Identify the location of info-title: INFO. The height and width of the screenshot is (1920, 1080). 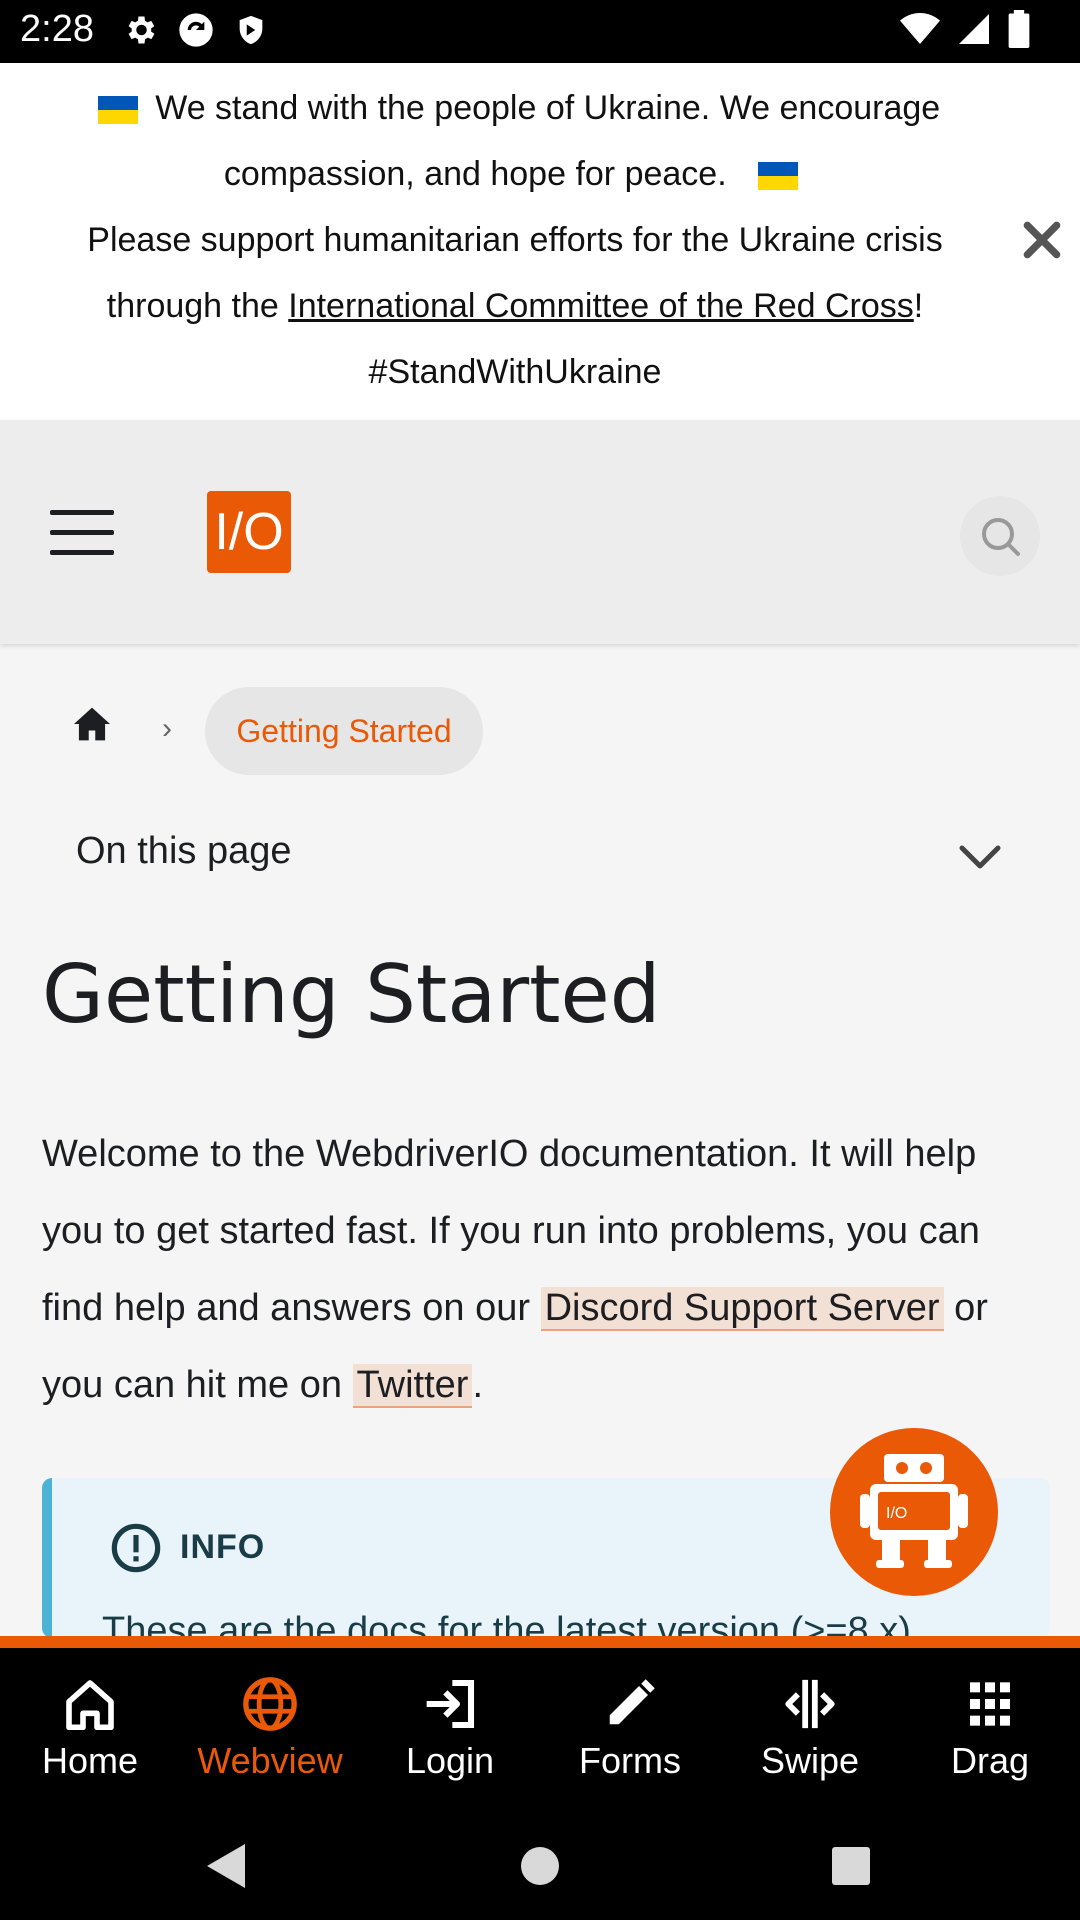
(223, 1547).